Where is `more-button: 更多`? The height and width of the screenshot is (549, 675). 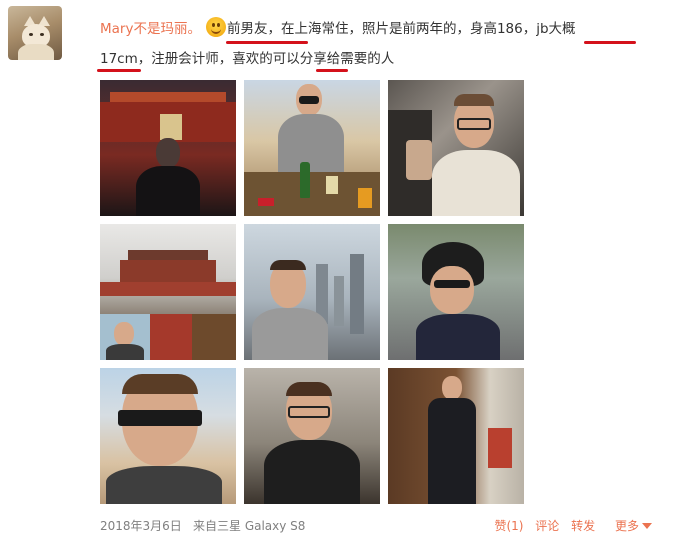 more-button: 更多 is located at coordinates (629, 526).